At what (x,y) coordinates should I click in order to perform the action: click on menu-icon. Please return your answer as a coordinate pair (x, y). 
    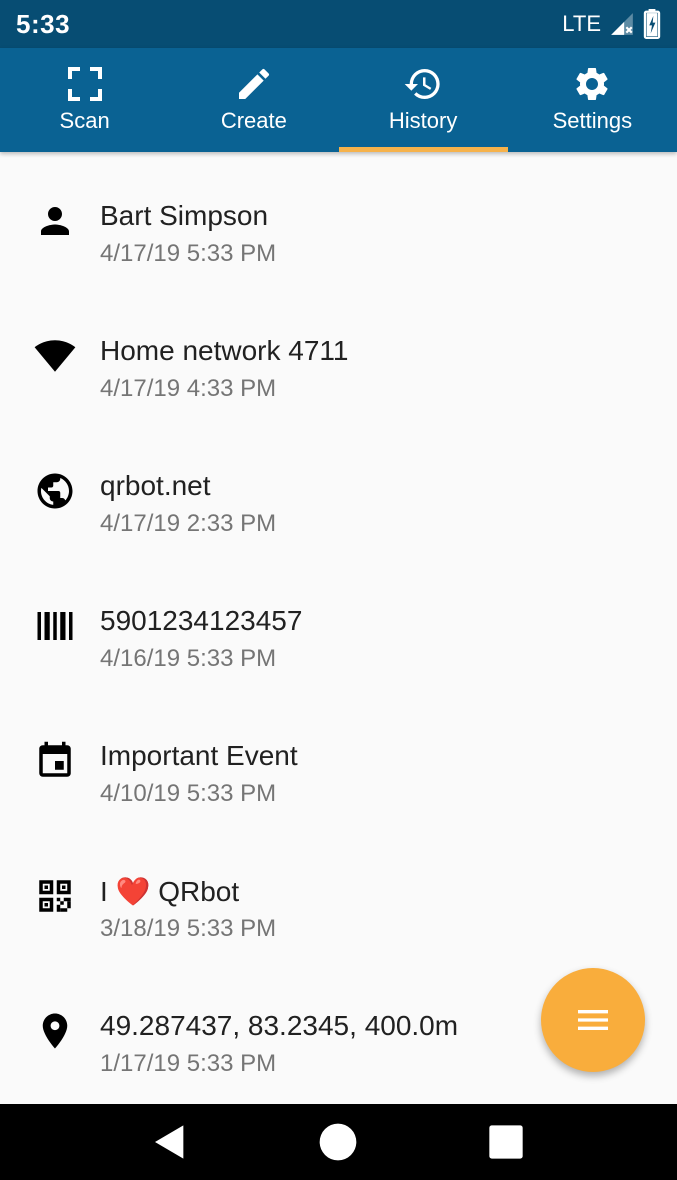
    Looking at the image, I should click on (593, 1020).